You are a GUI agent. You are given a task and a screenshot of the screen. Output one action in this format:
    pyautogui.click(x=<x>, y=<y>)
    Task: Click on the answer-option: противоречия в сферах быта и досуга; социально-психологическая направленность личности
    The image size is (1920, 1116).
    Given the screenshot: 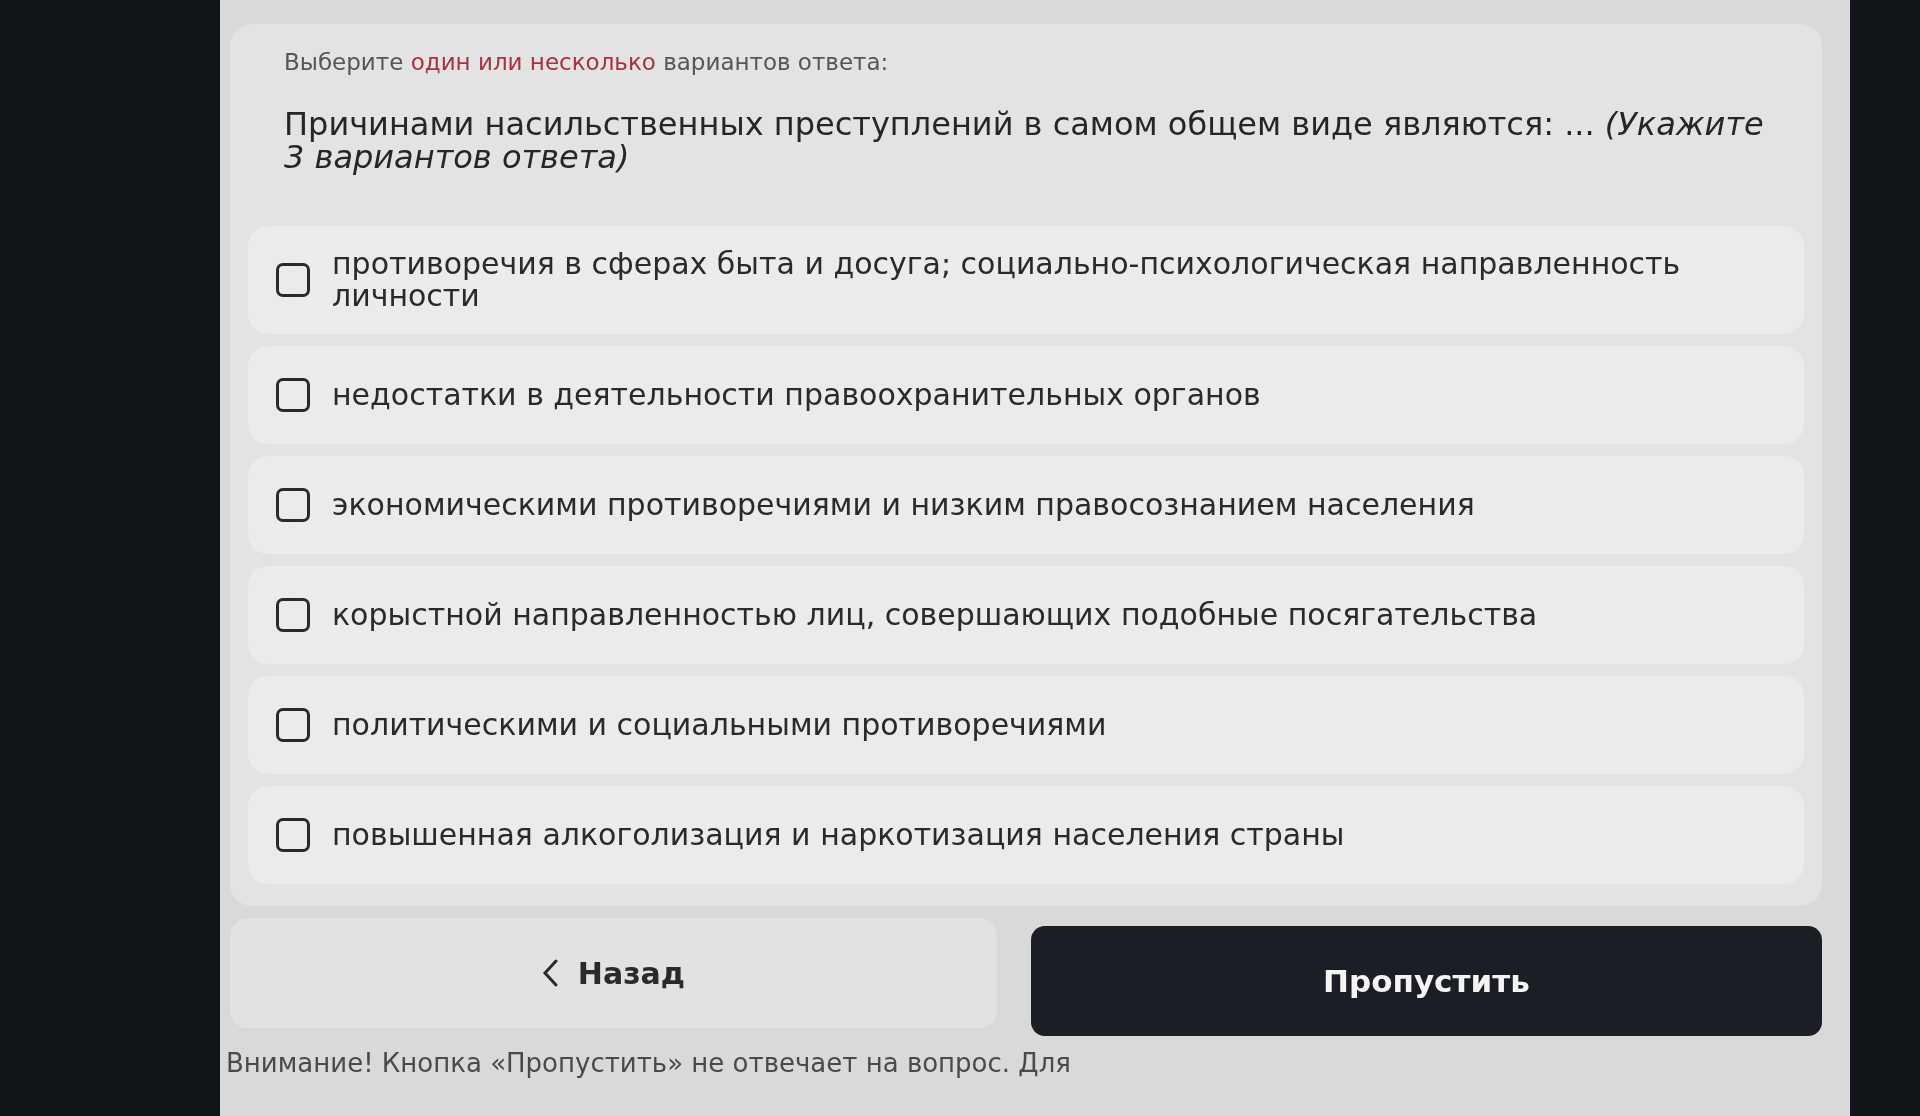 What is the action you would take?
    pyautogui.click(x=1026, y=280)
    